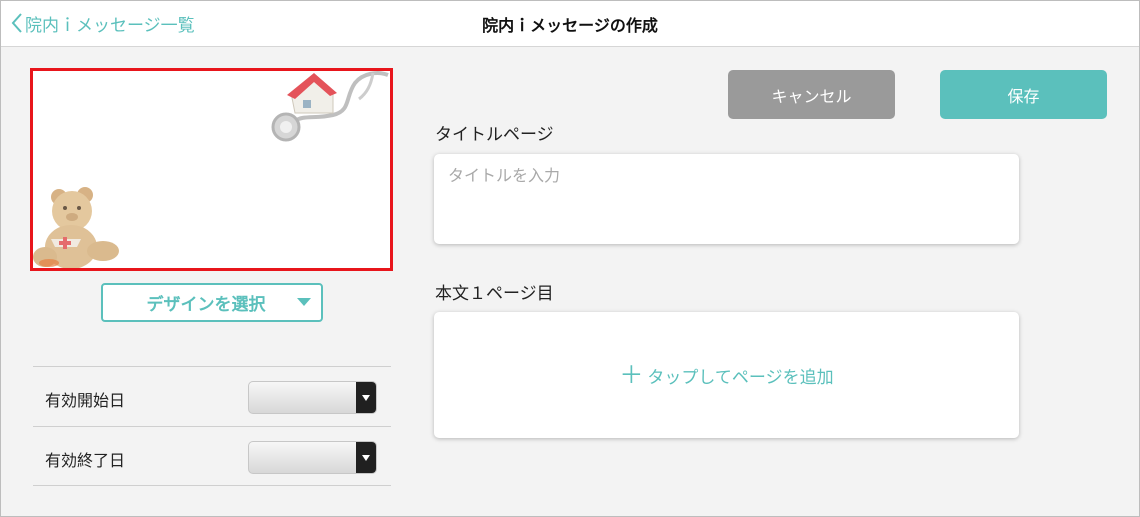 This screenshot has width=1140, height=517. What do you see at coordinates (740, 377) in the screenshot?
I see `add-page-label: タップしてページを追加` at bounding box center [740, 377].